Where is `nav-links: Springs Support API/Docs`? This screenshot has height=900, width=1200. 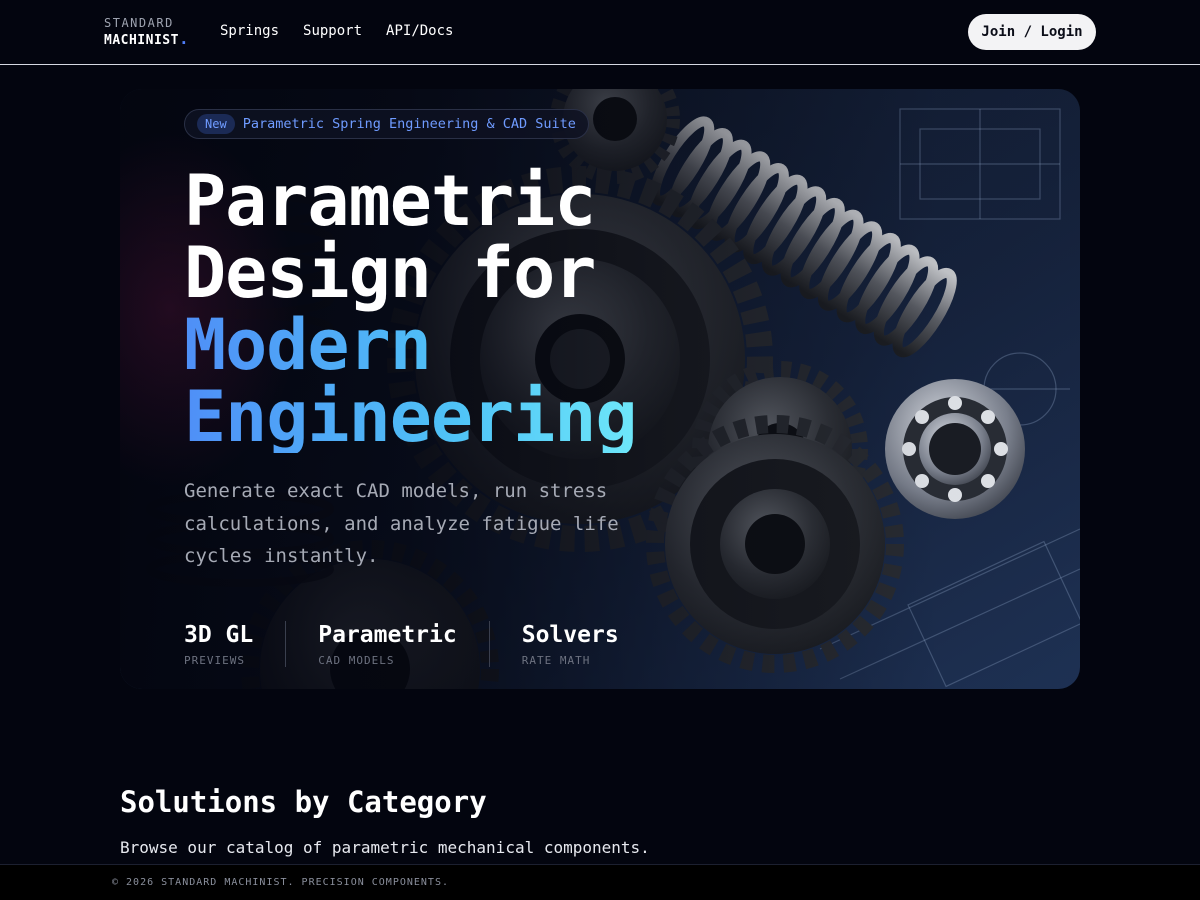 nav-links: Springs Support API/Docs is located at coordinates (336, 31).